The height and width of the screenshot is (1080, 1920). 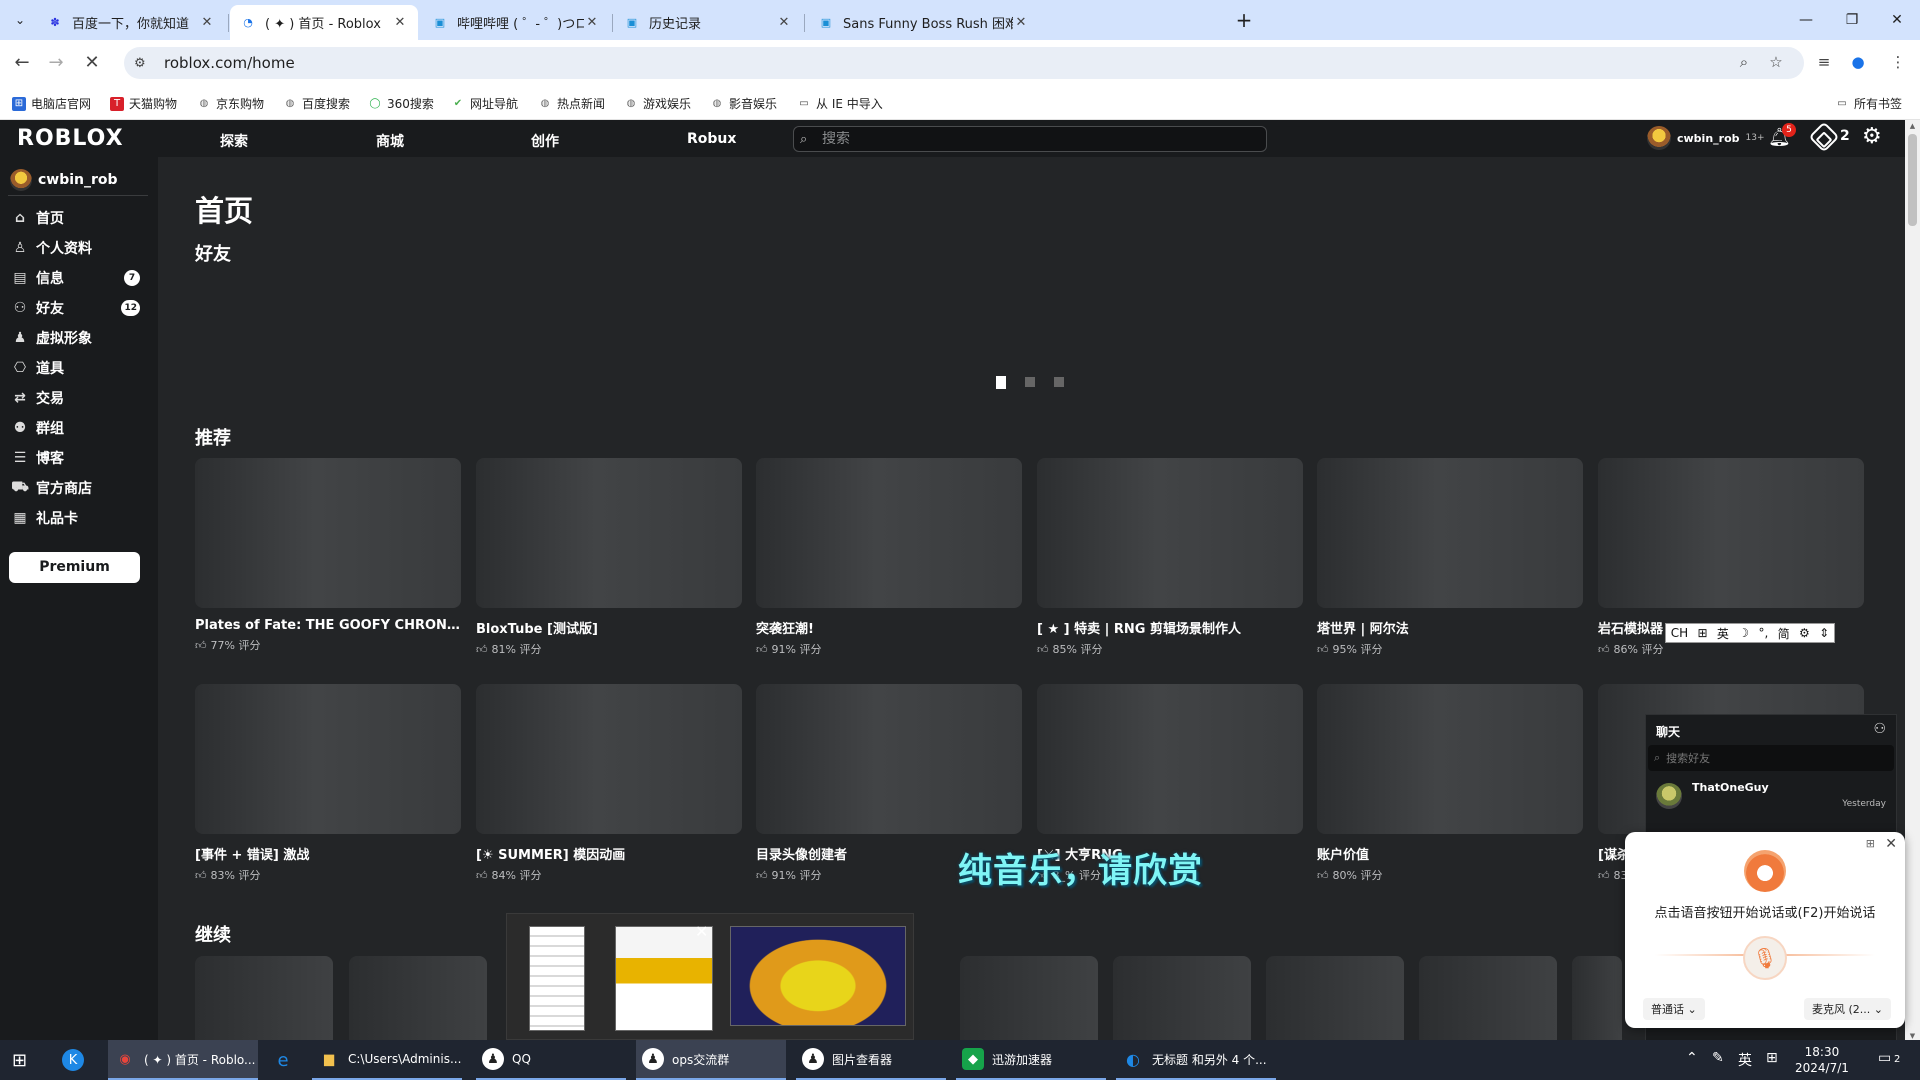 What do you see at coordinates (1776, 62) in the screenshot?
I see `bookmark-star-icon: ☆` at bounding box center [1776, 62].